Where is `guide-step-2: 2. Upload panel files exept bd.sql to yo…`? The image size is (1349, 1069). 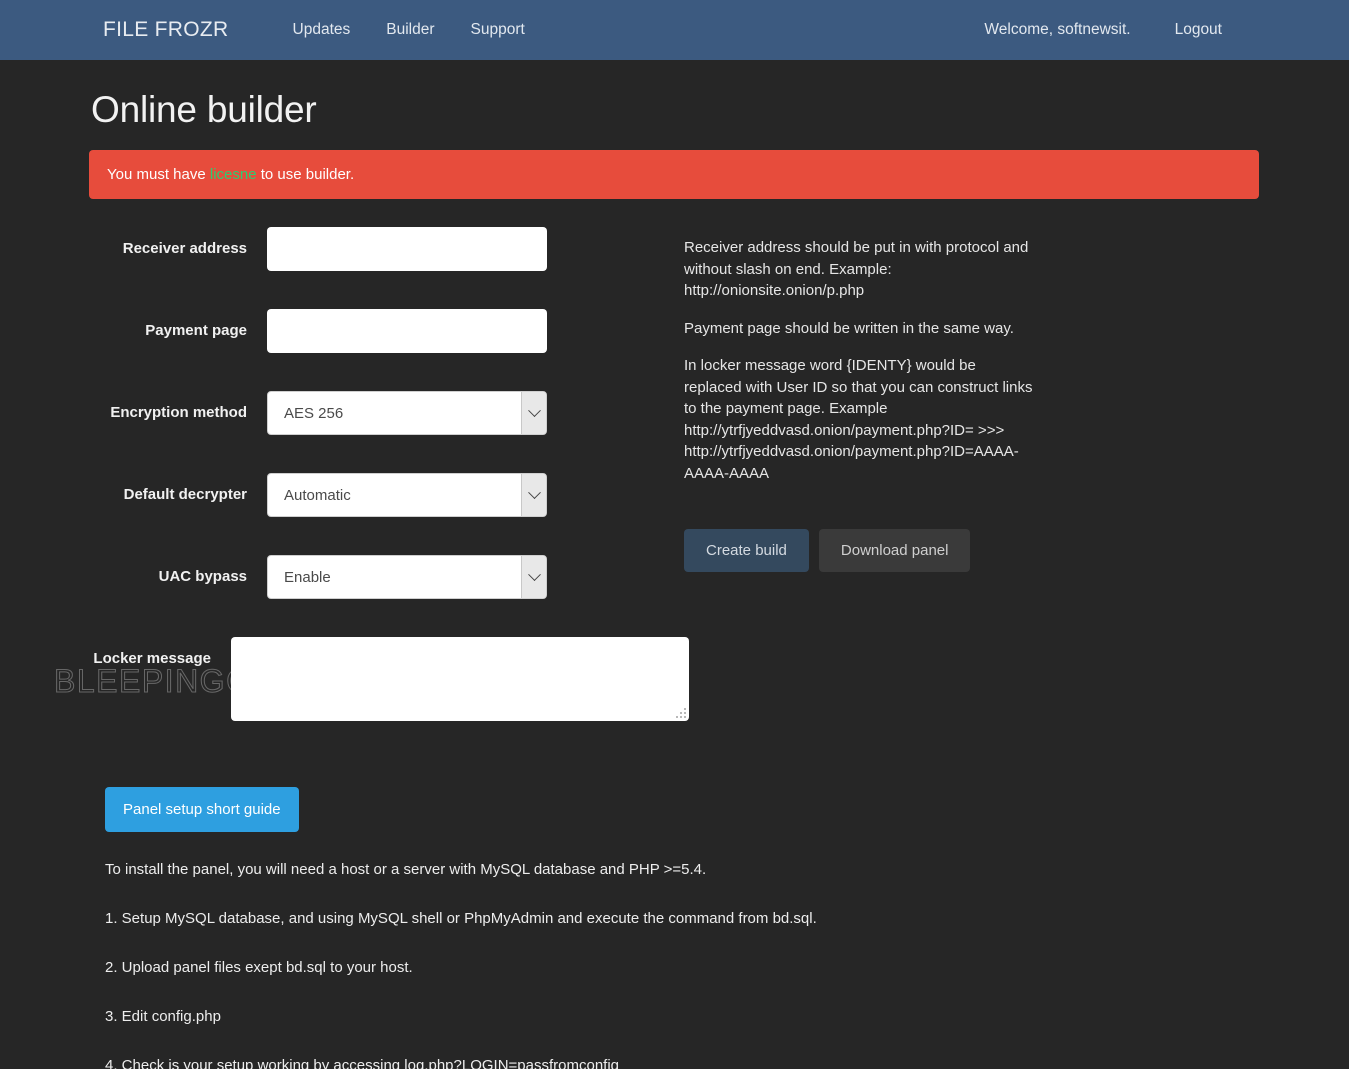 guide-step-2: 2. Upload panel files exept bd.sql to yo… is located at coordinates (259, 967).